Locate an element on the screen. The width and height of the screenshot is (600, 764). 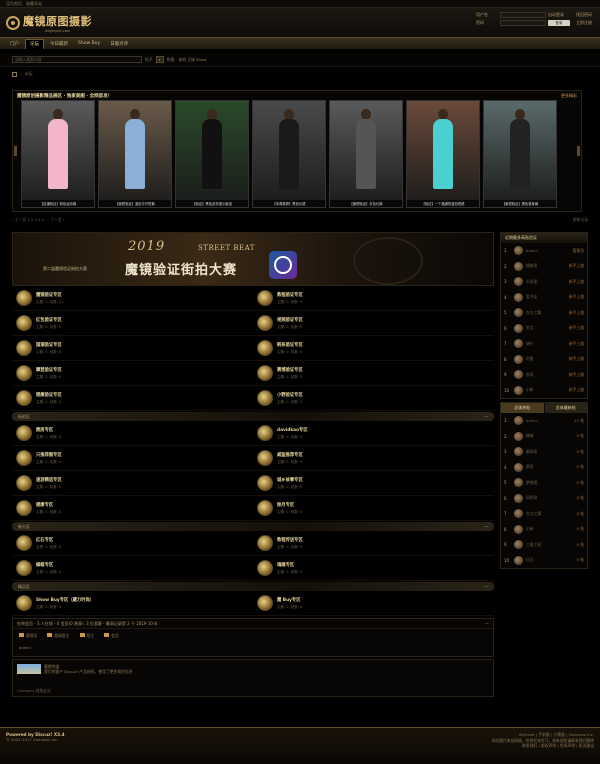
partner-logo is located at coordinates (29, 669).